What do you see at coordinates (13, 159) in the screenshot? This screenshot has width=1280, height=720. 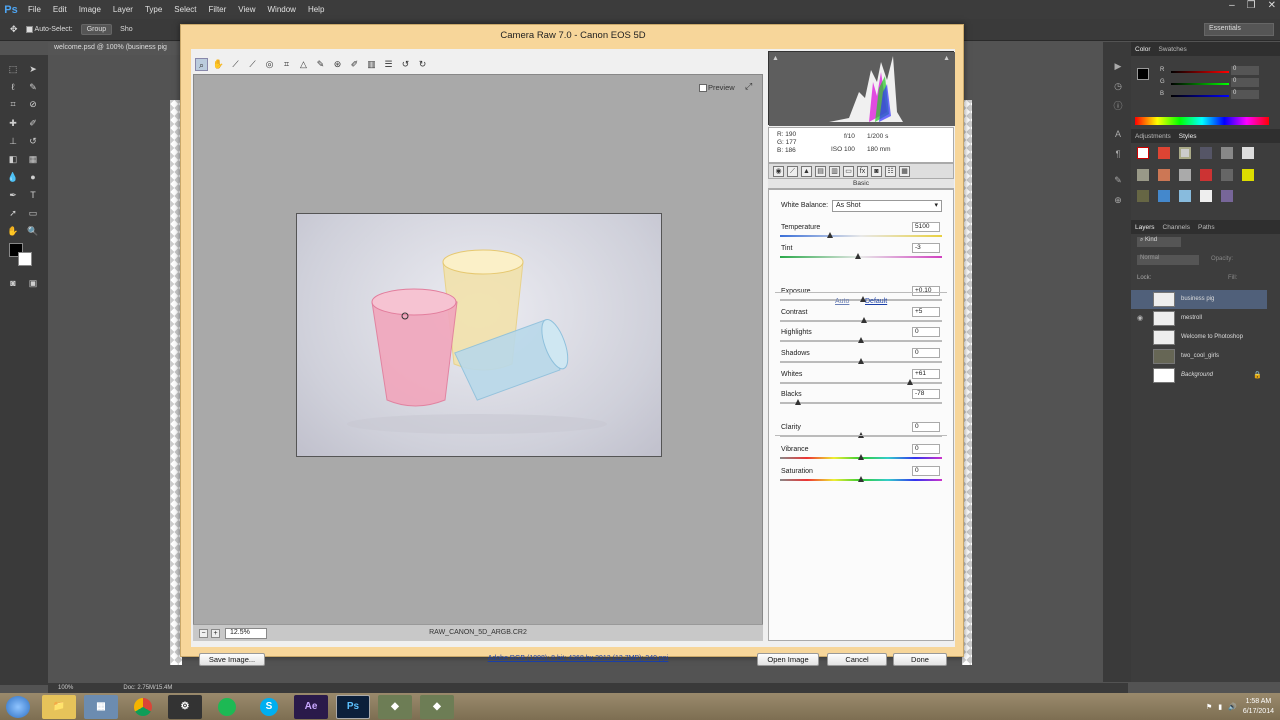 I see `eraser-icon: ◧` at bounding box center [13, 159].